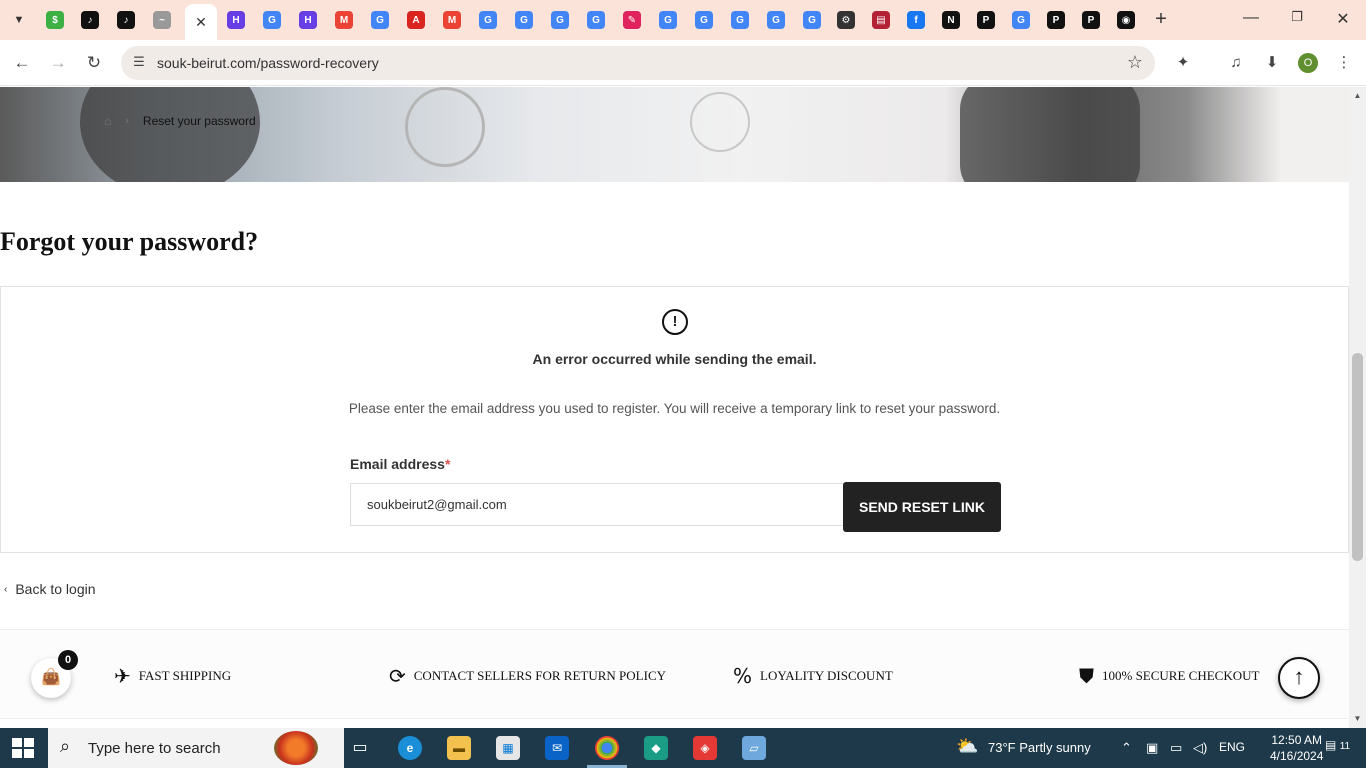  I want to click on page-title: Forgot your password?, so click(129, 241).